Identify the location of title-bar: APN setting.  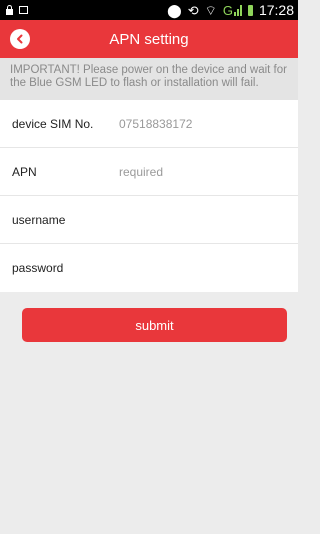
(149, 39).